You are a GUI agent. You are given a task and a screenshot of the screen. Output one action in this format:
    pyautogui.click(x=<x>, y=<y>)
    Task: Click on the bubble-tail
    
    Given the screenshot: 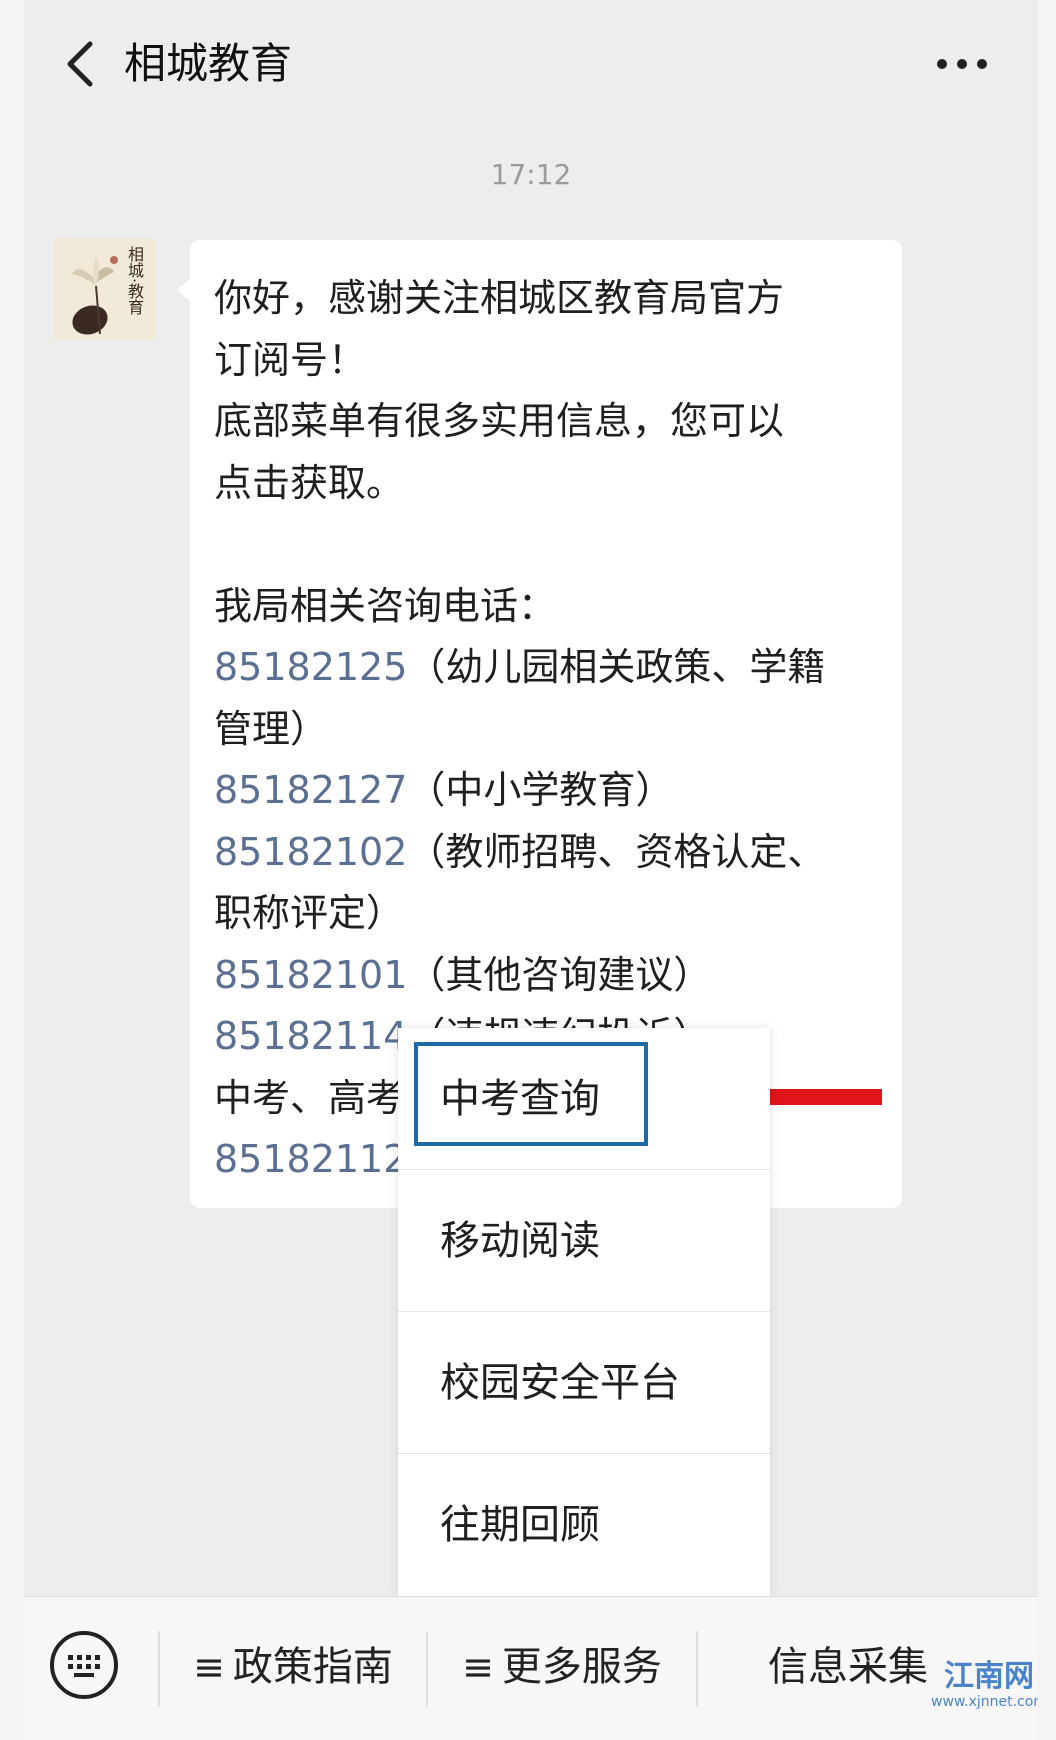 What is the action you would take?
    pyautogui.click(x=184, y=290)
    